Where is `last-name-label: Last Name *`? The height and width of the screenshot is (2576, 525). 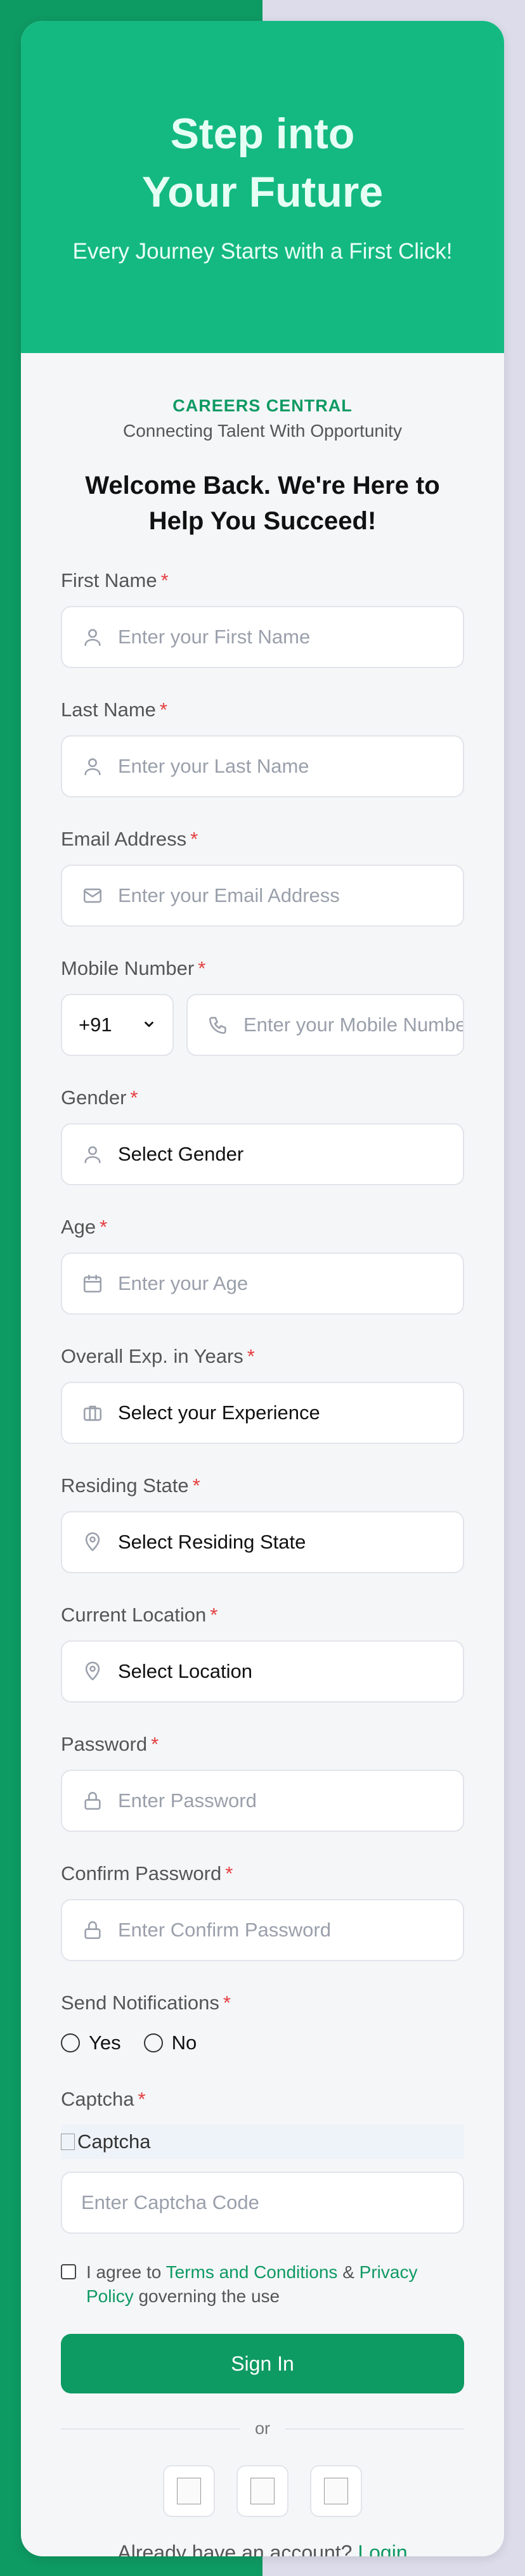 last-name-label: Last Name * is located at coordinates (262, 710).